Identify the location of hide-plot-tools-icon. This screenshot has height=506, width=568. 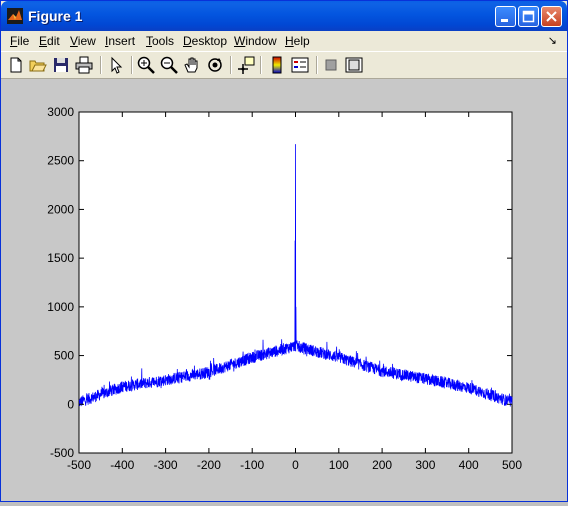
(331, 65).